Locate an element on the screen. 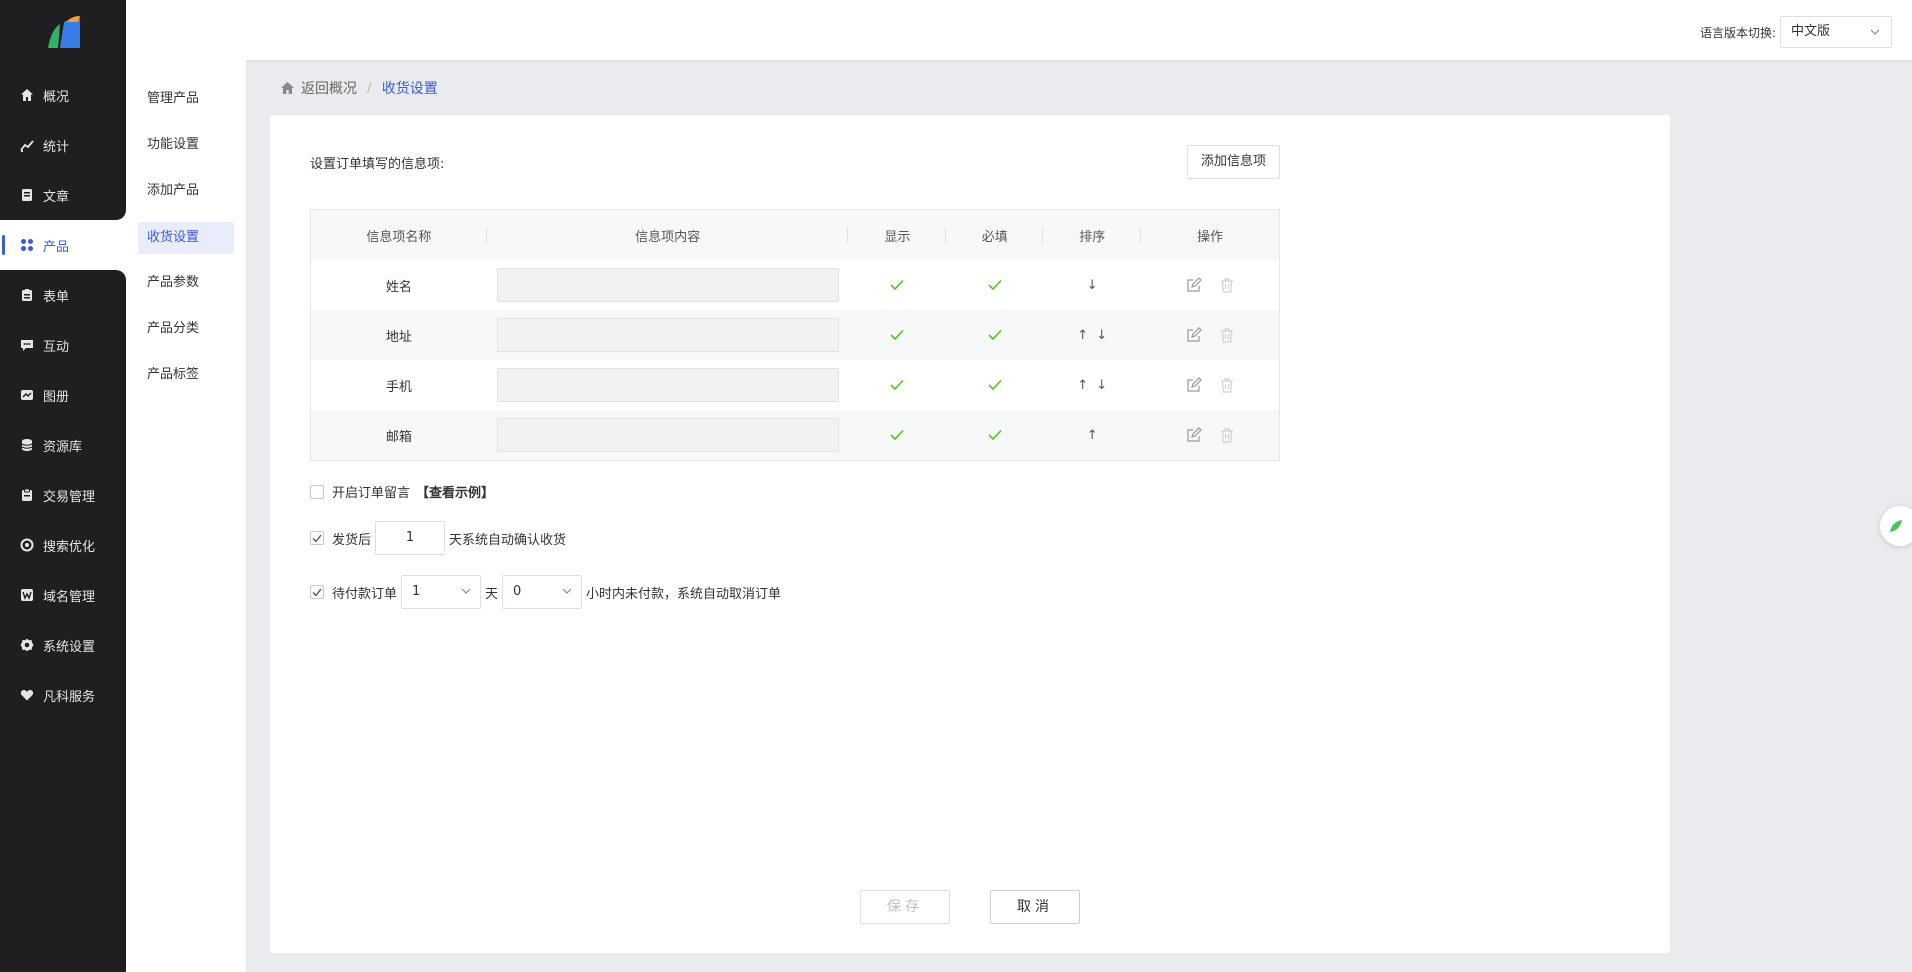  language-label: 语言版本切换: is located at coordinates (1737, 33).